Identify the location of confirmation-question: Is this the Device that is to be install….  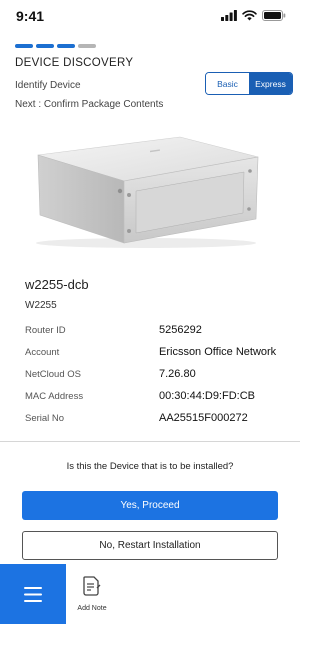
(150, 466).